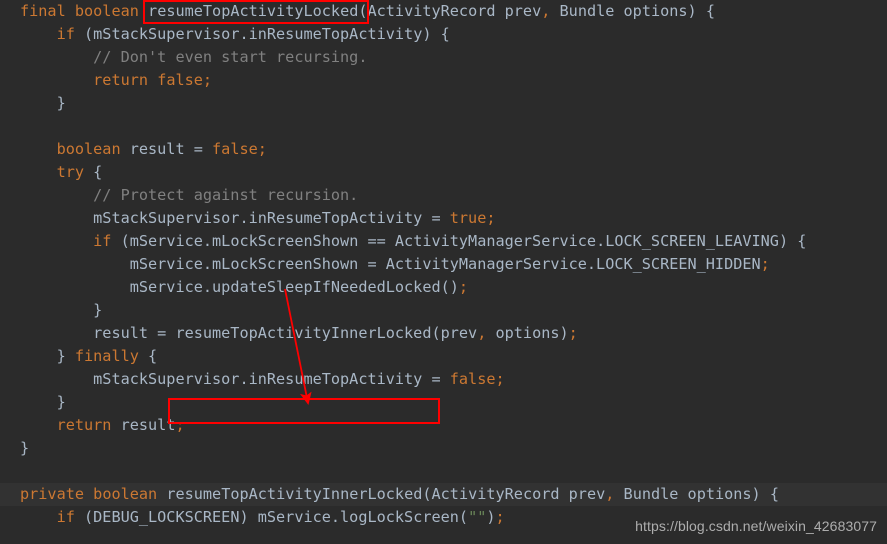  I want to click on code-token: ), so click(491, 517).